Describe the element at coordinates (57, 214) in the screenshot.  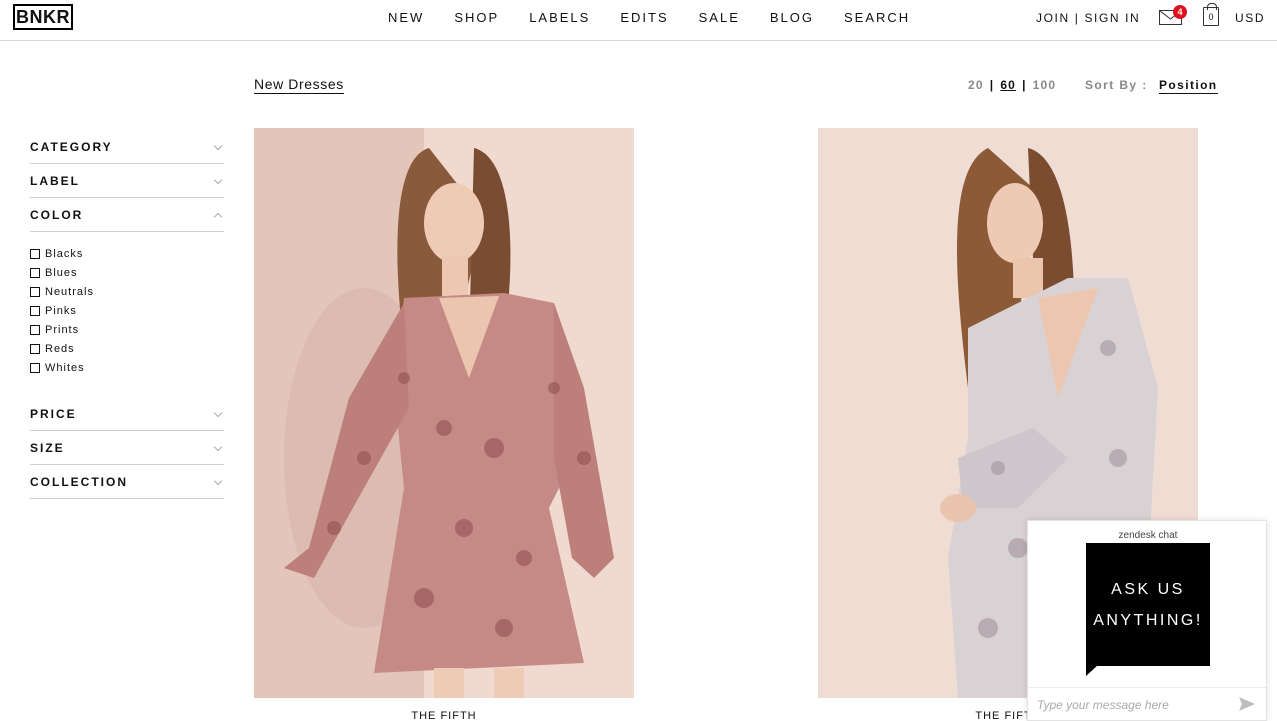
I see `filter-color-label: COLOR` at that location.